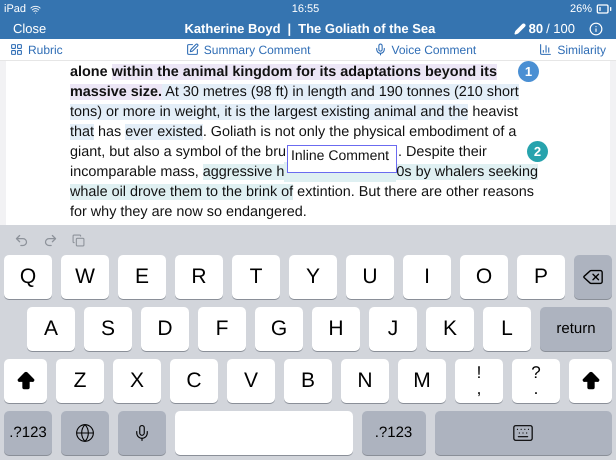 The height and width of the screenshot is (460, 616). What do you see at coordinates (199, 277) in the screenshot?
I see `key: R` at bounding box center [199, 277].